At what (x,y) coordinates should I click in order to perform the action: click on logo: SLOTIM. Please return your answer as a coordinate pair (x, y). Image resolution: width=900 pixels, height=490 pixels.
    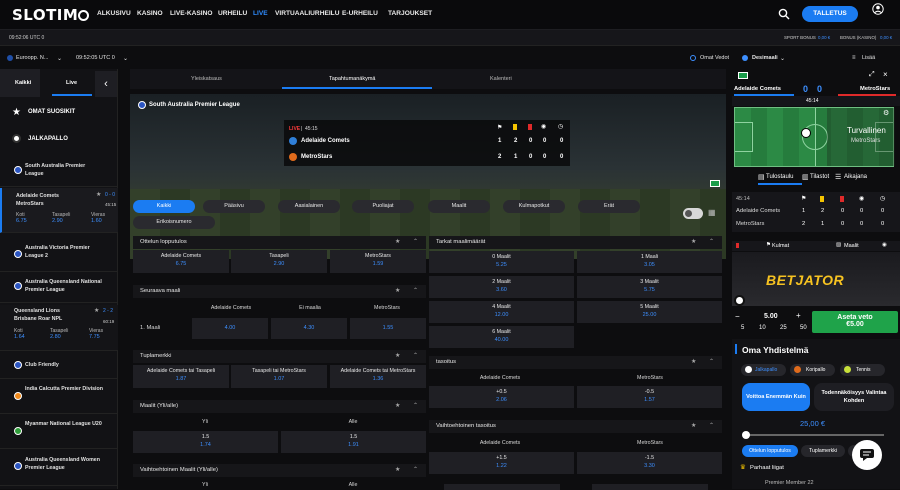
    Looking at the image, I should click on (51, 15).